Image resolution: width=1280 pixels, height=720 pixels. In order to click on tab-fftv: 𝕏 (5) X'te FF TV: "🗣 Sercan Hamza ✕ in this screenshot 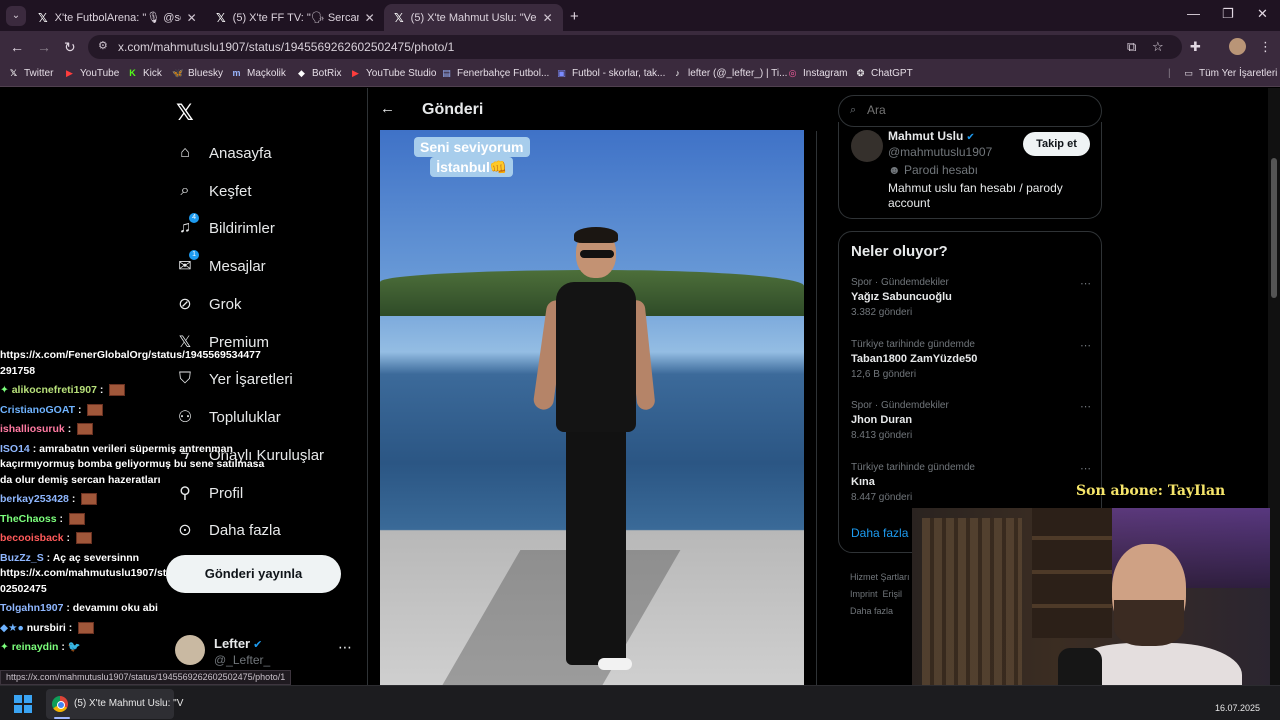, I will do `click(295, 17)`.